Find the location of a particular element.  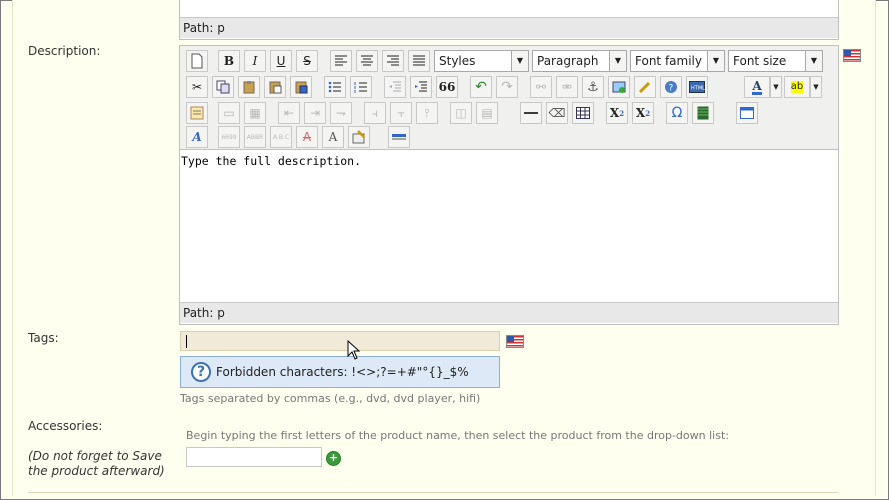

help-icon: ? is located at coordinates (671, 87).